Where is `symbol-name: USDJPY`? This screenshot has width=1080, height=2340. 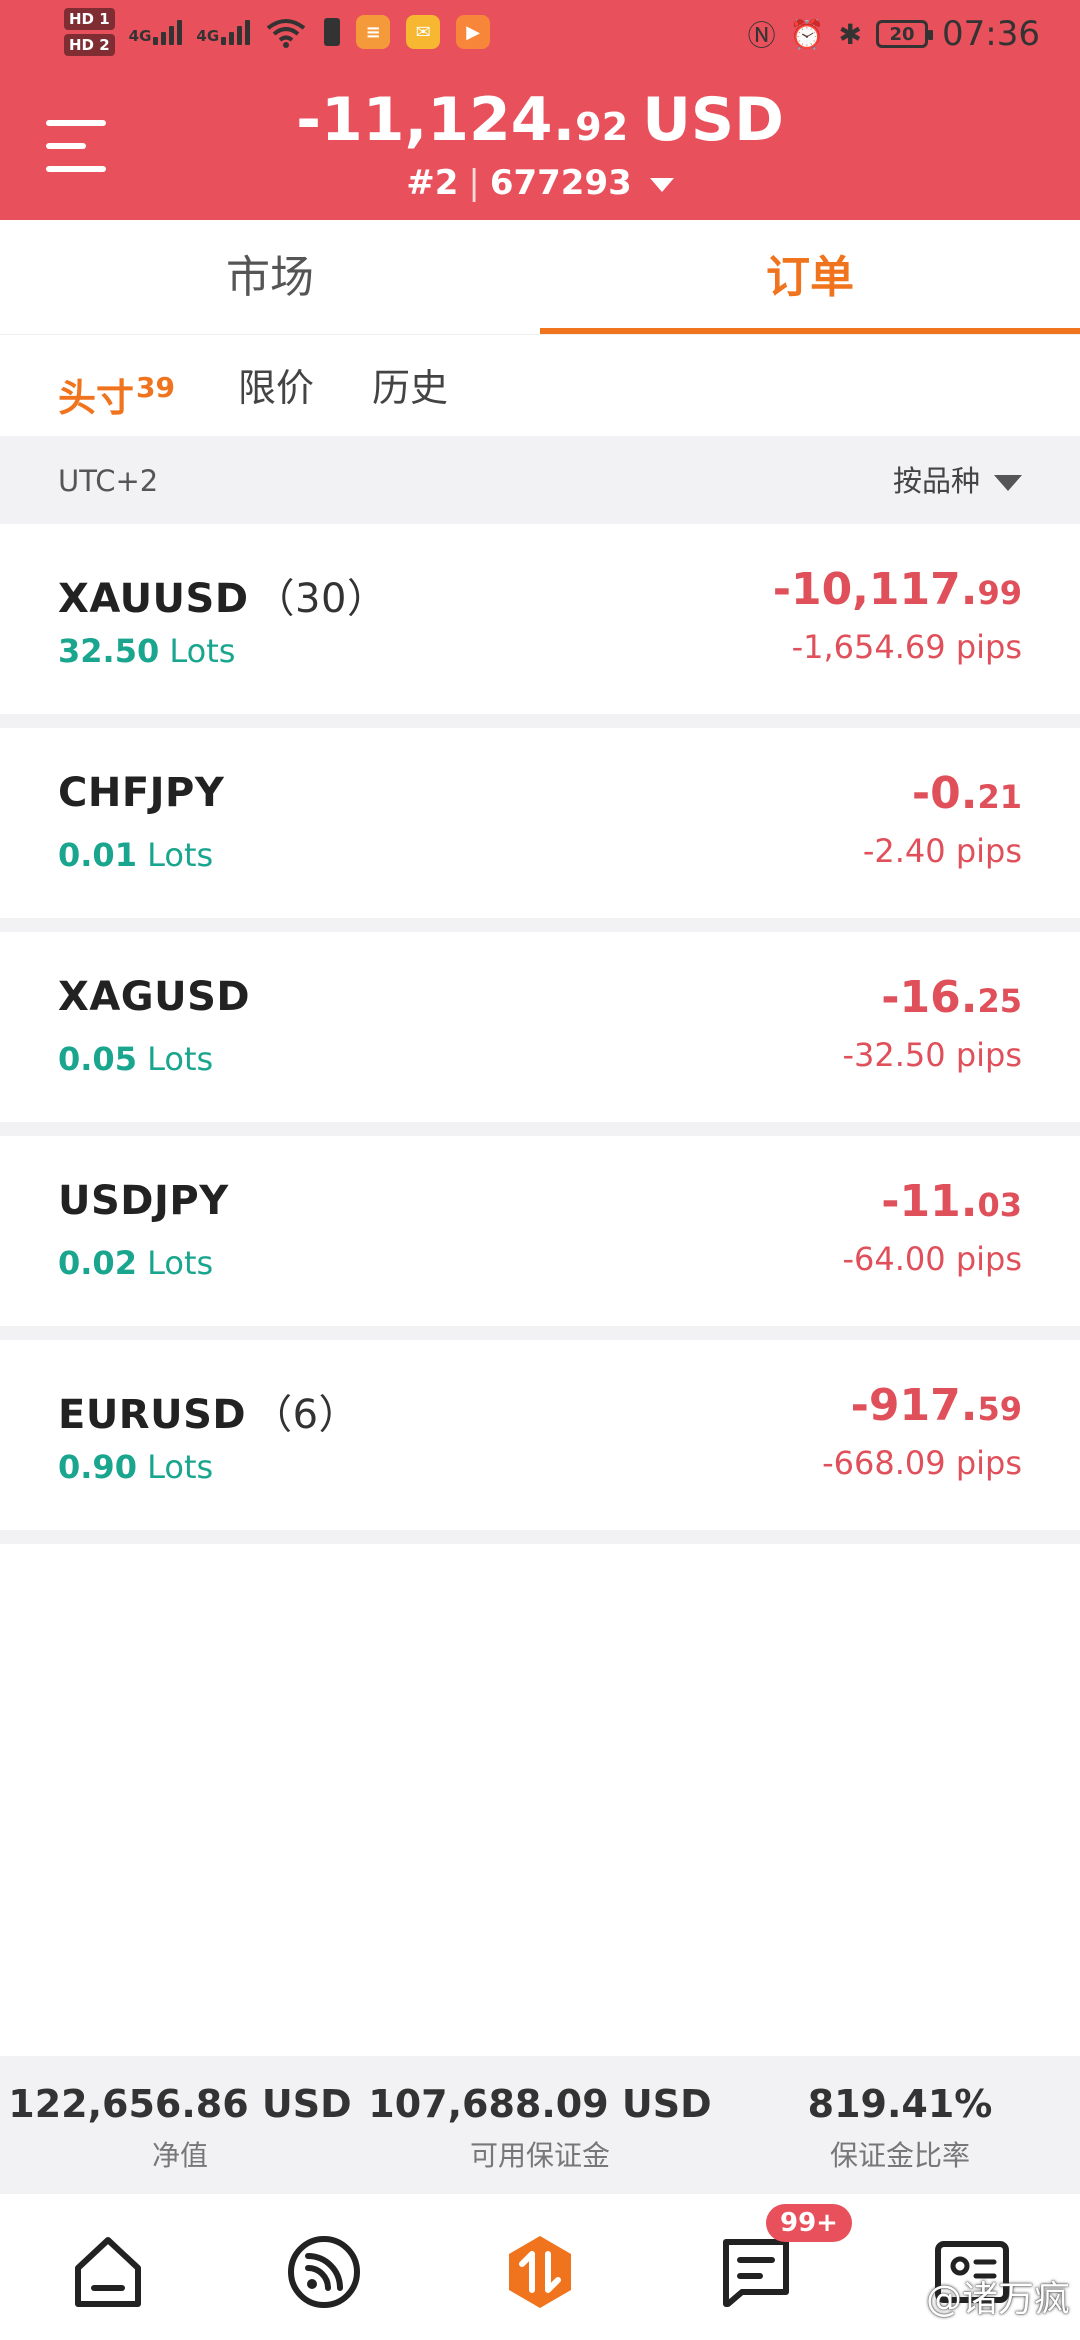 symbol-name: USDJPY is located at coordinates (143, 1201).